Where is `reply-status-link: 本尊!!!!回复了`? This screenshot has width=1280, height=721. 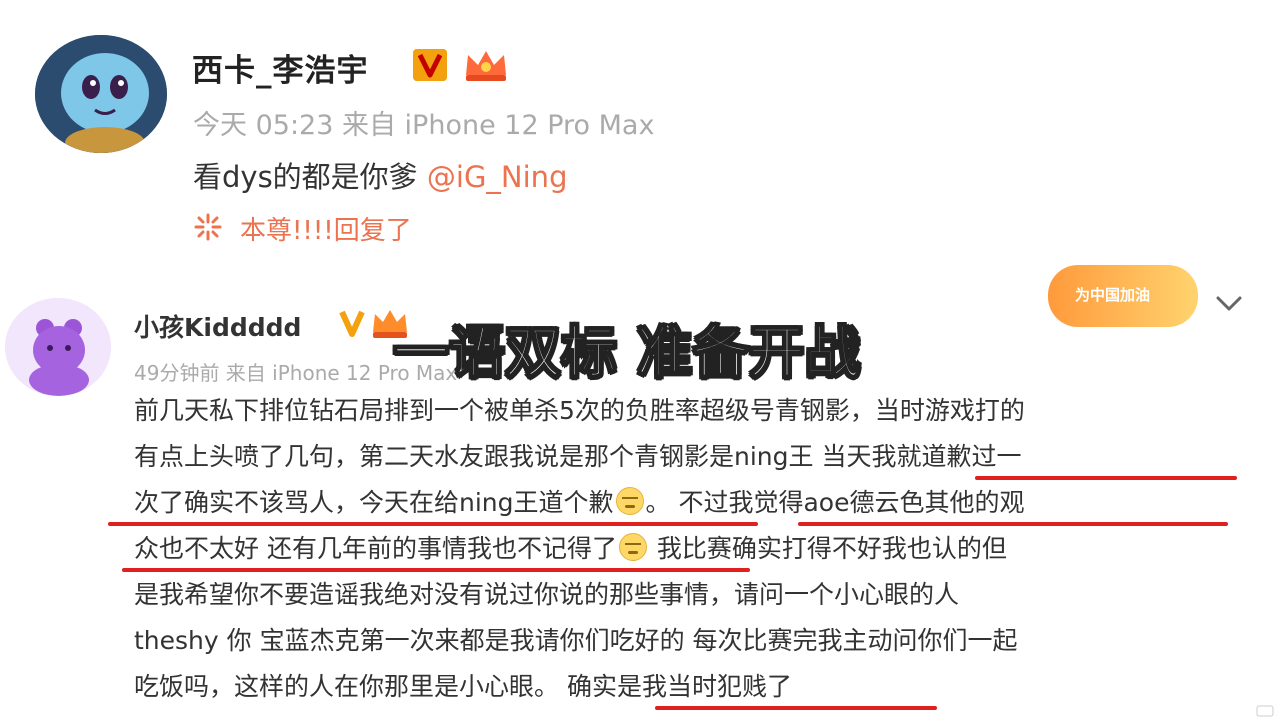 reply-status-link: 本尊!!!!回复了 is located at coordinates (326, 228).